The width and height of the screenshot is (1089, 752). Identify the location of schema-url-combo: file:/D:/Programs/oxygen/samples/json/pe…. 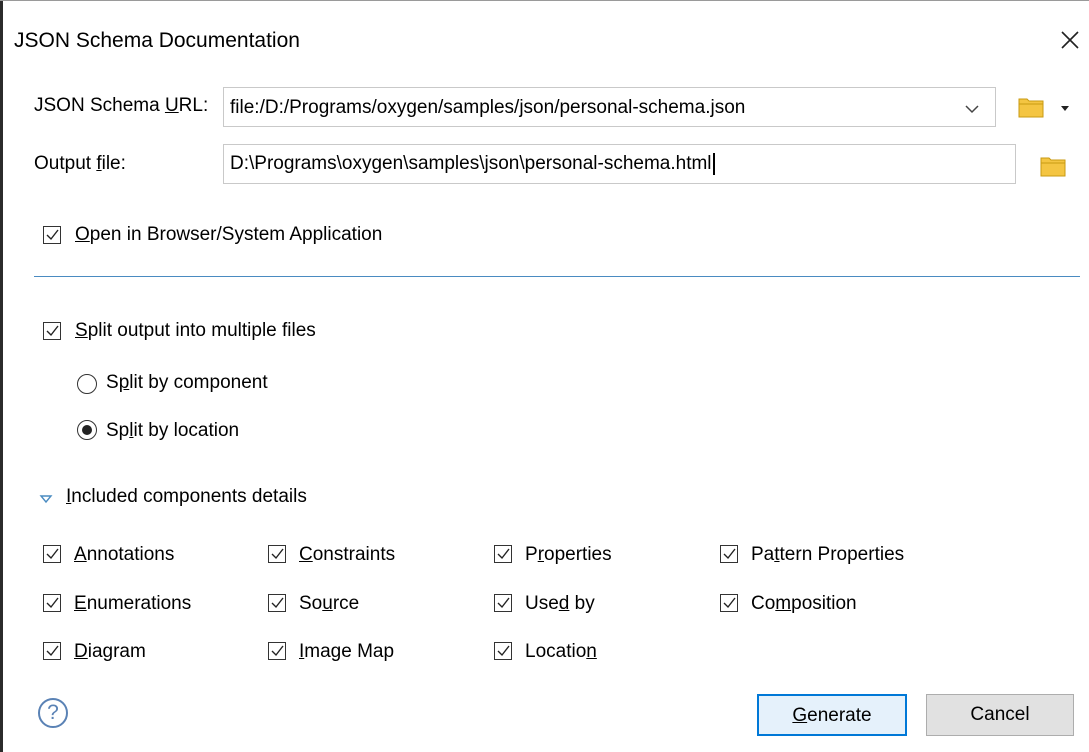
(609, 107).